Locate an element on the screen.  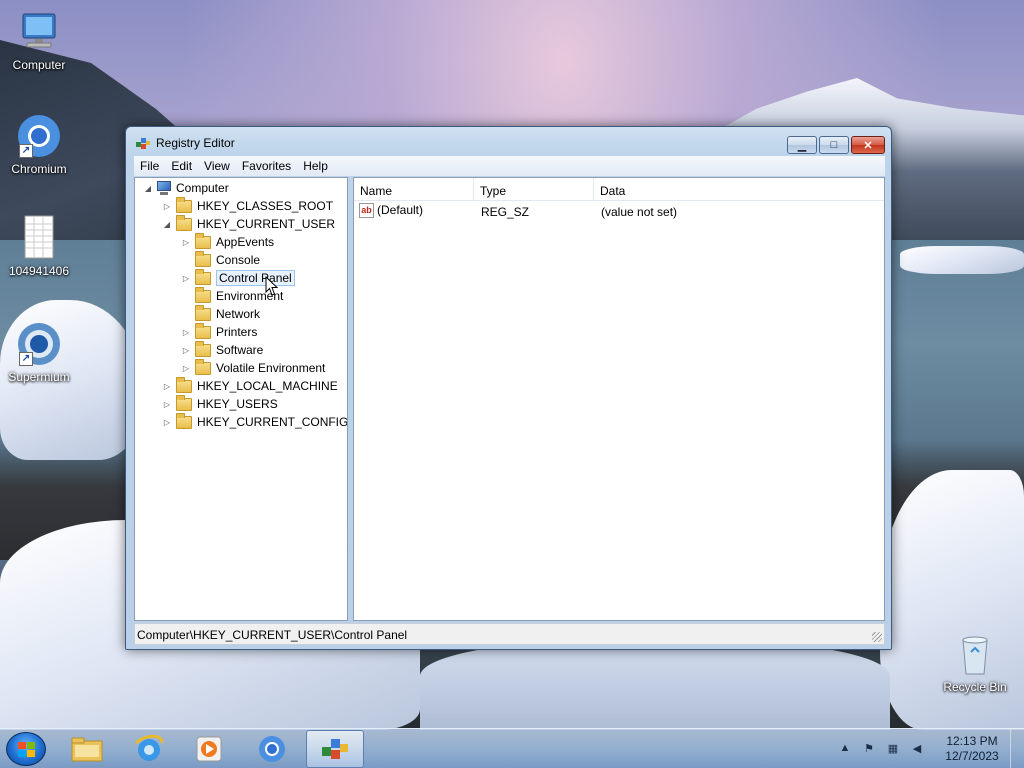
taskbar-registry-editor is located at coordinates (335, 749).